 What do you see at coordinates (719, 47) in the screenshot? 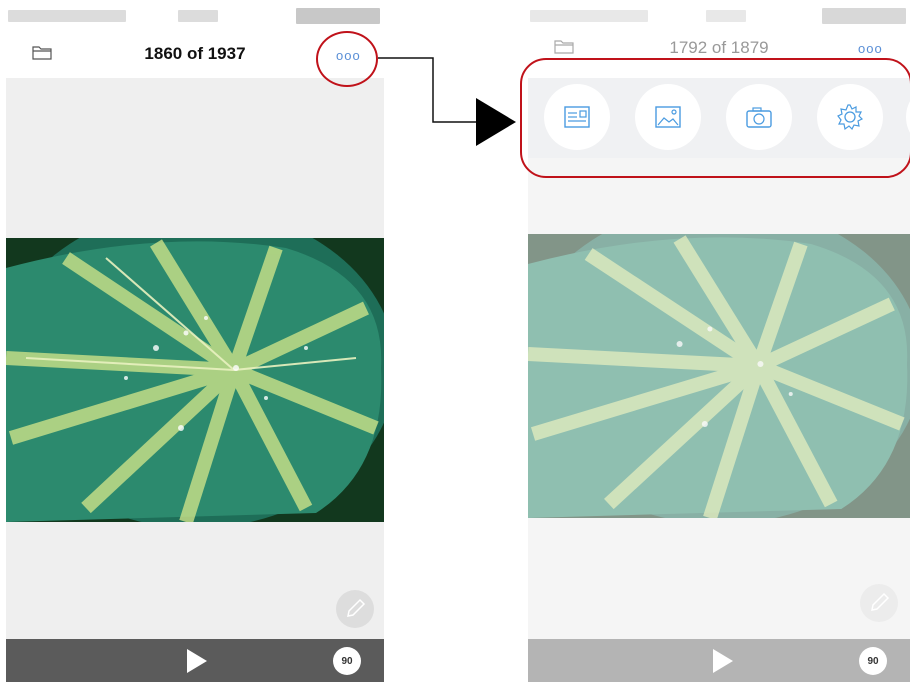
I see `page-title: 1792 of 1879` at bounding box center [719, 47].